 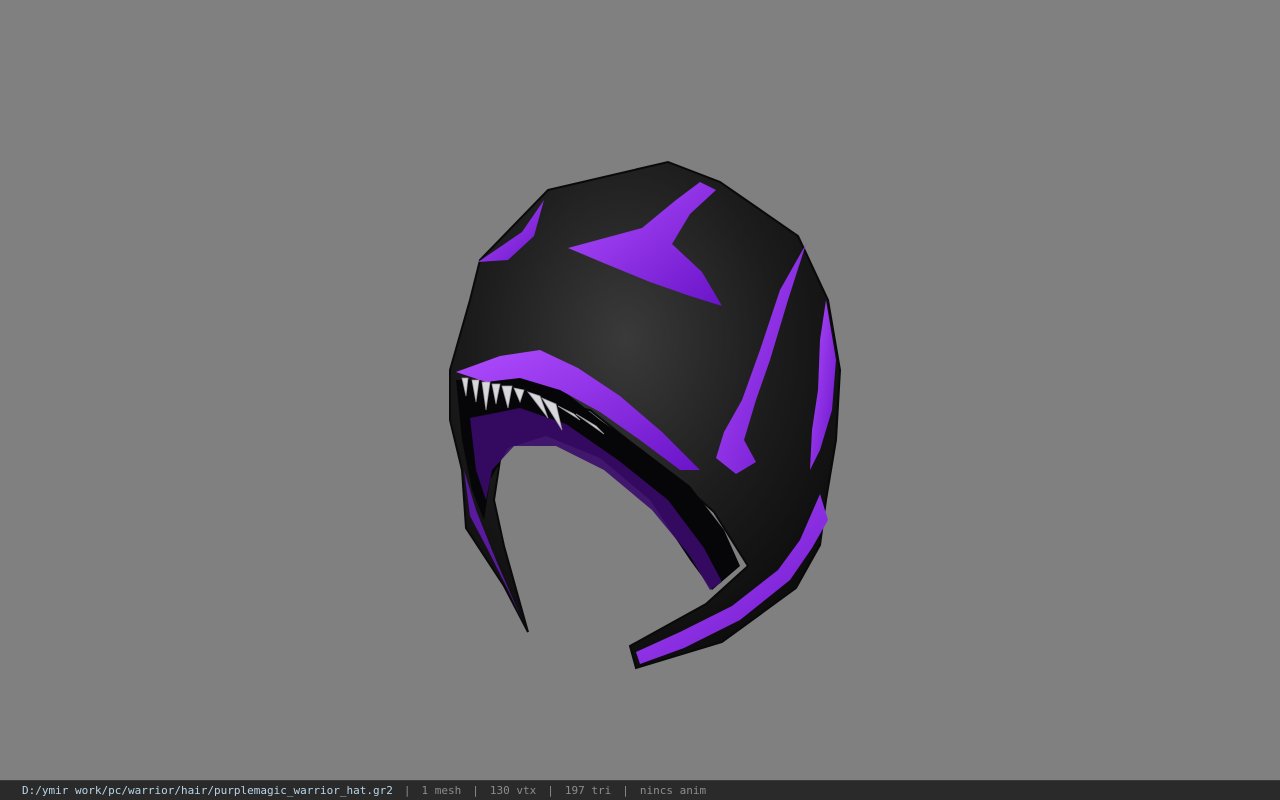 What do you see at coordinates (441, 790) in the screenshot?
I see `mesh-count: 1 mesh` at bounding box center [441, 790].